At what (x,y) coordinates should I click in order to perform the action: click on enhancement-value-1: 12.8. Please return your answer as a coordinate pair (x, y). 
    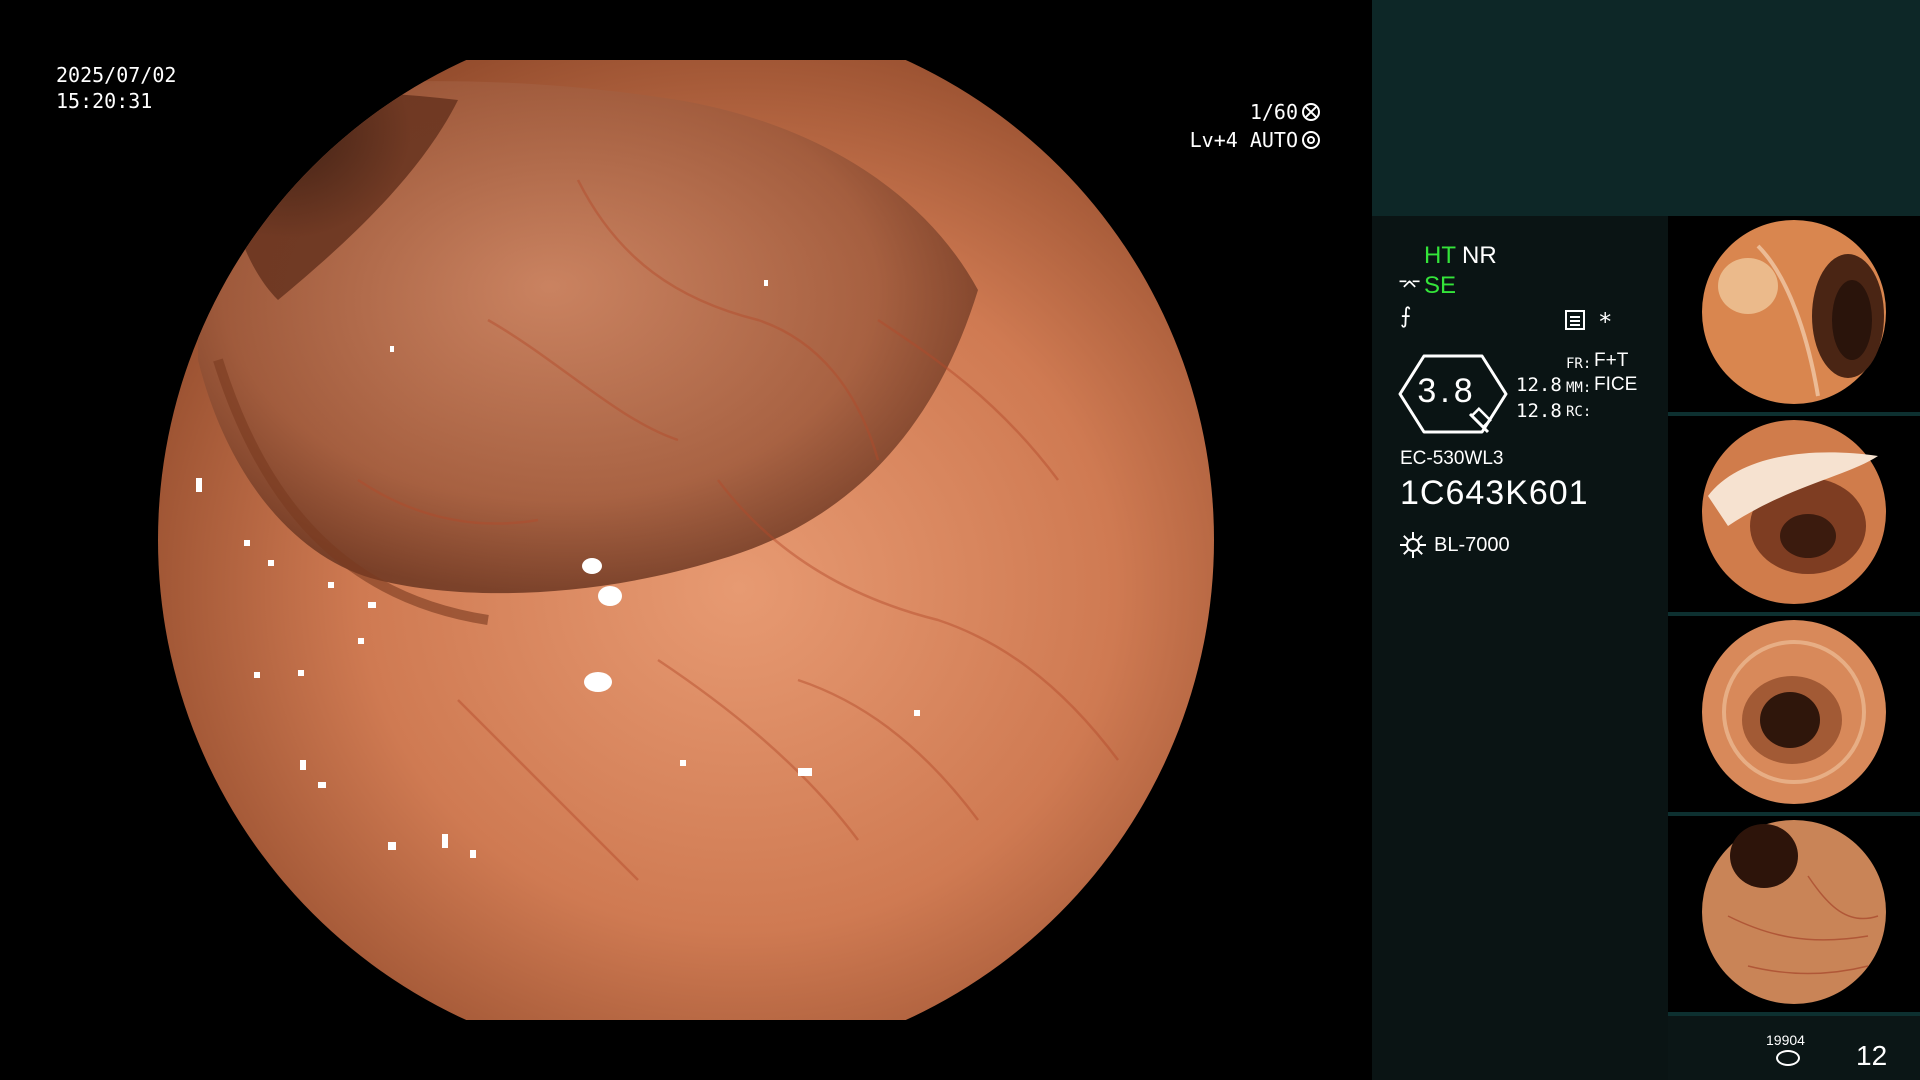
    Looking at the image, I should click on (1539, 385).